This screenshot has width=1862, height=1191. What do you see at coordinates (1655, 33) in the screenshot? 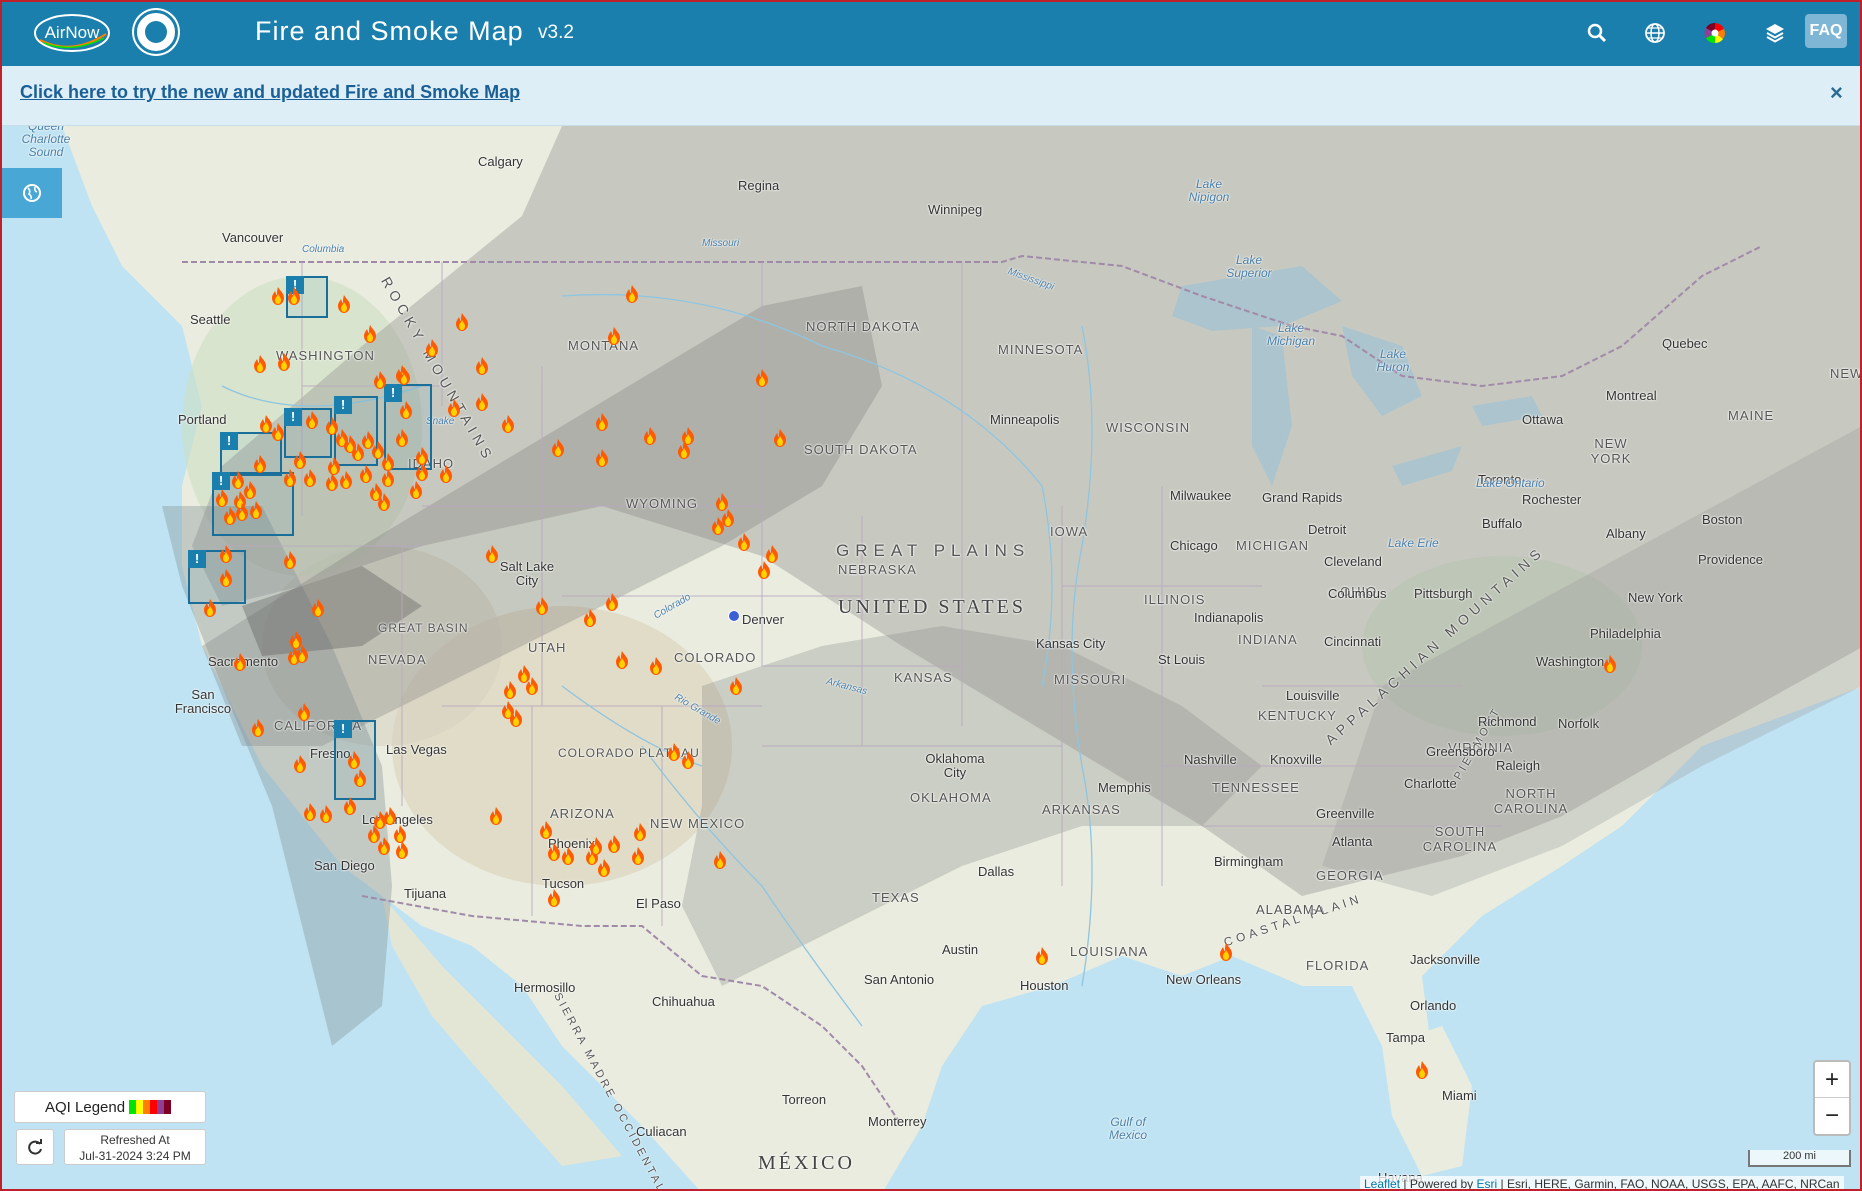
I see `globe-icon` at bounding box center [1655, 33].